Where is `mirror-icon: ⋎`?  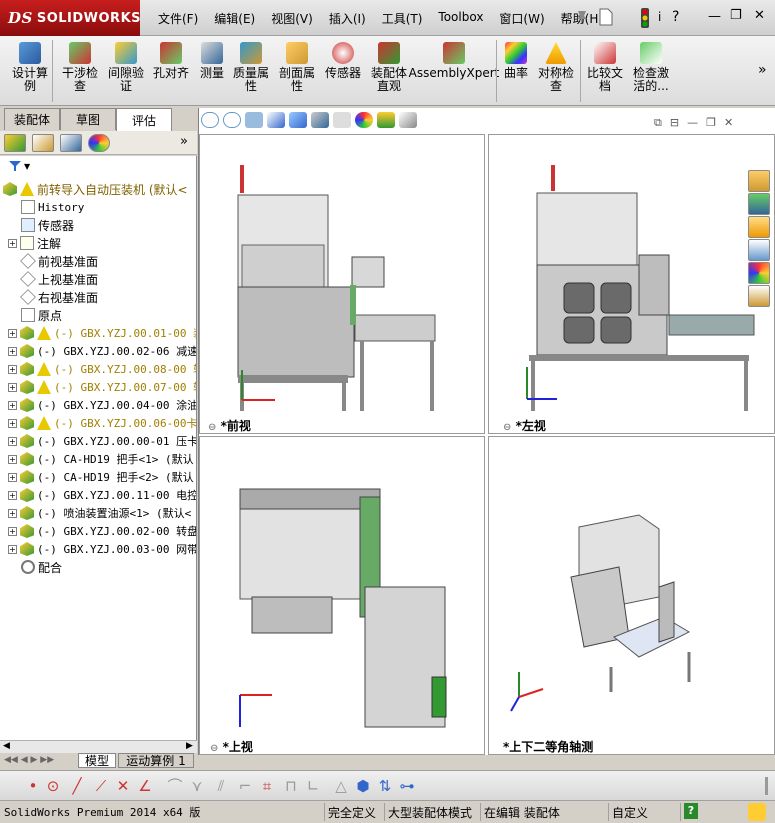
mirror-icon: ⋎ is located at coordinates (197, 786).